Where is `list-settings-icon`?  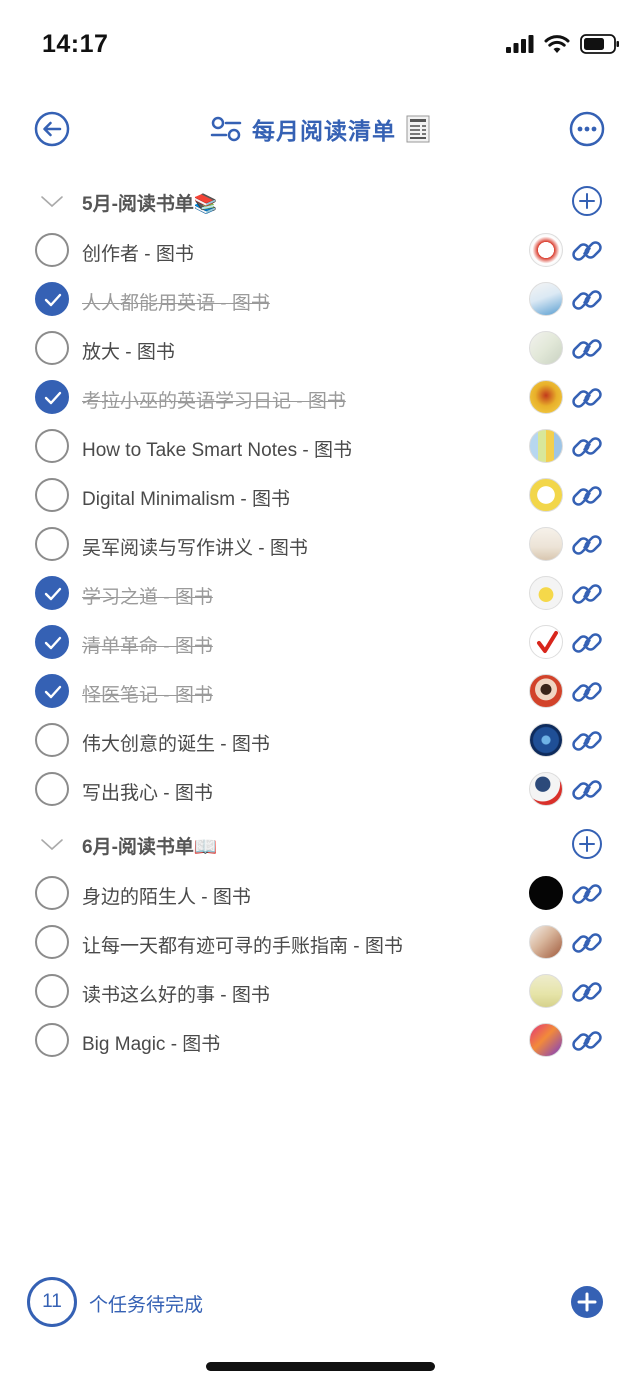 list-settings-icon is located at coordinates (226, 129).